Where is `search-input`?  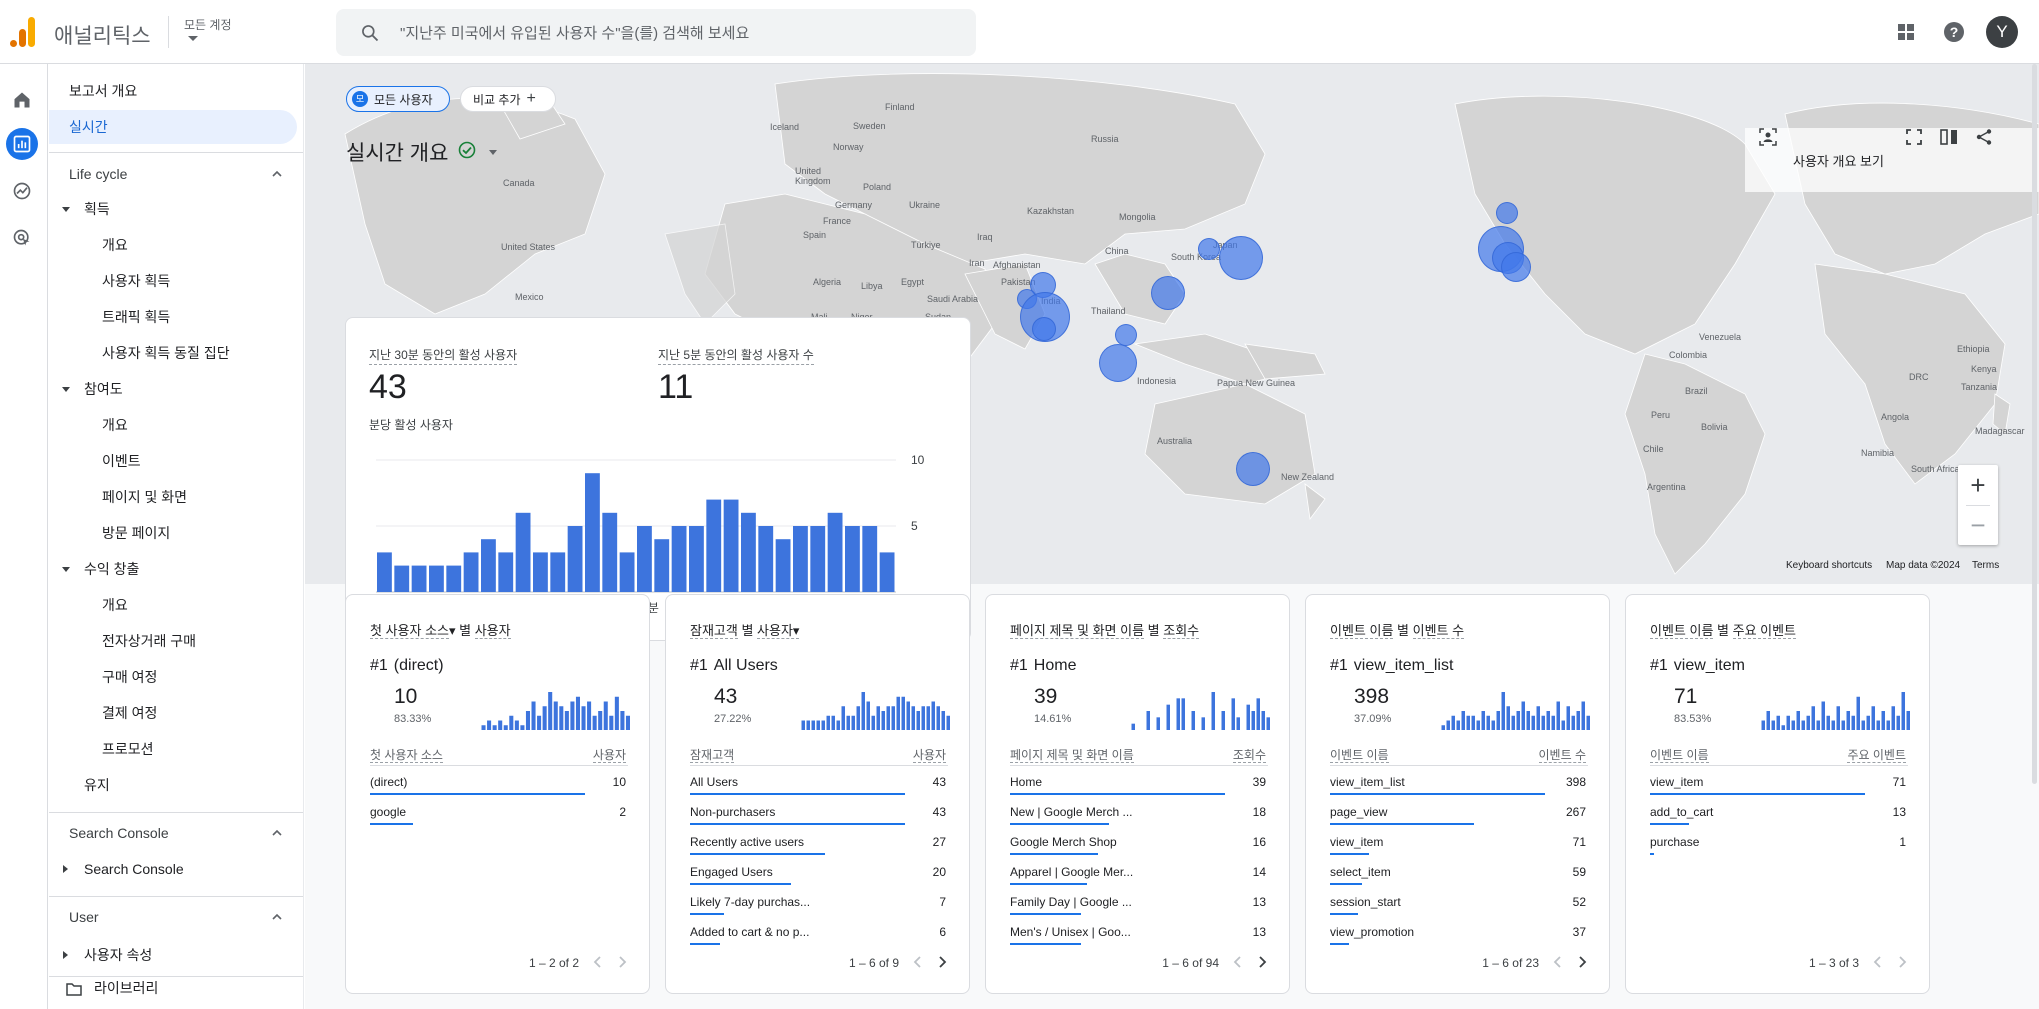
search-input is located at coordinates (680, 33).